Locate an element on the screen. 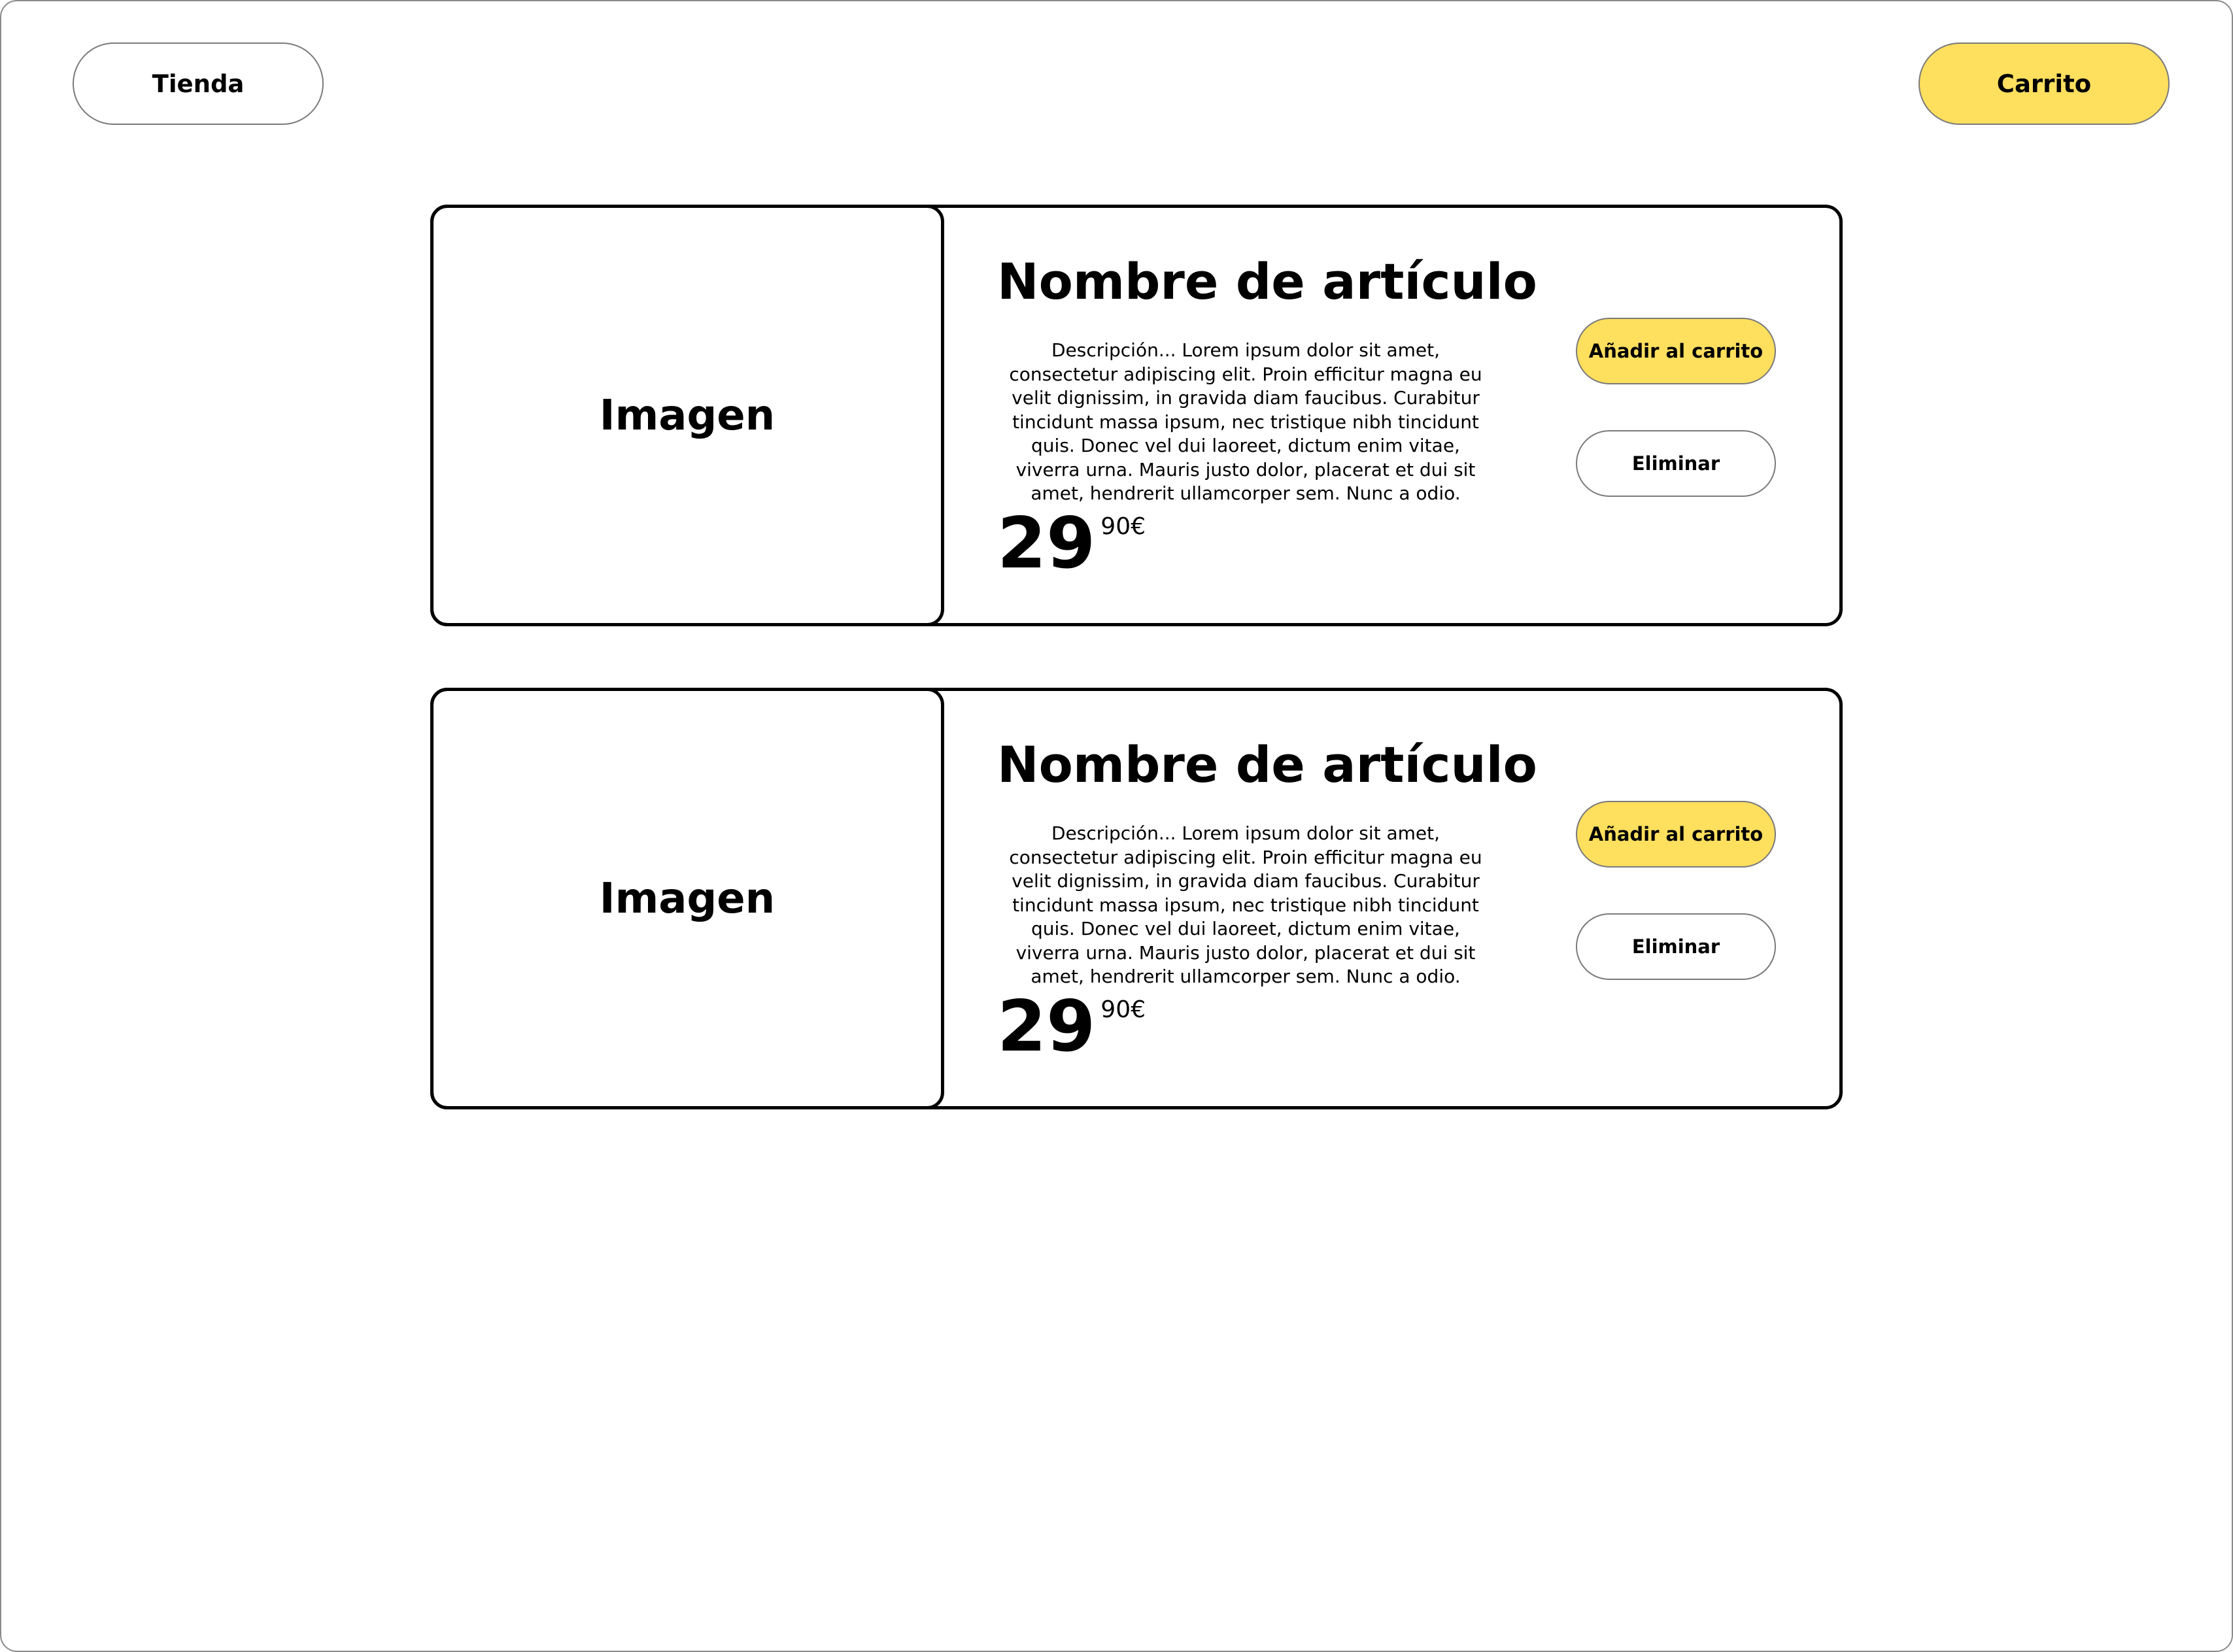  store-button: Tienda is located at coordinates (198, 83).